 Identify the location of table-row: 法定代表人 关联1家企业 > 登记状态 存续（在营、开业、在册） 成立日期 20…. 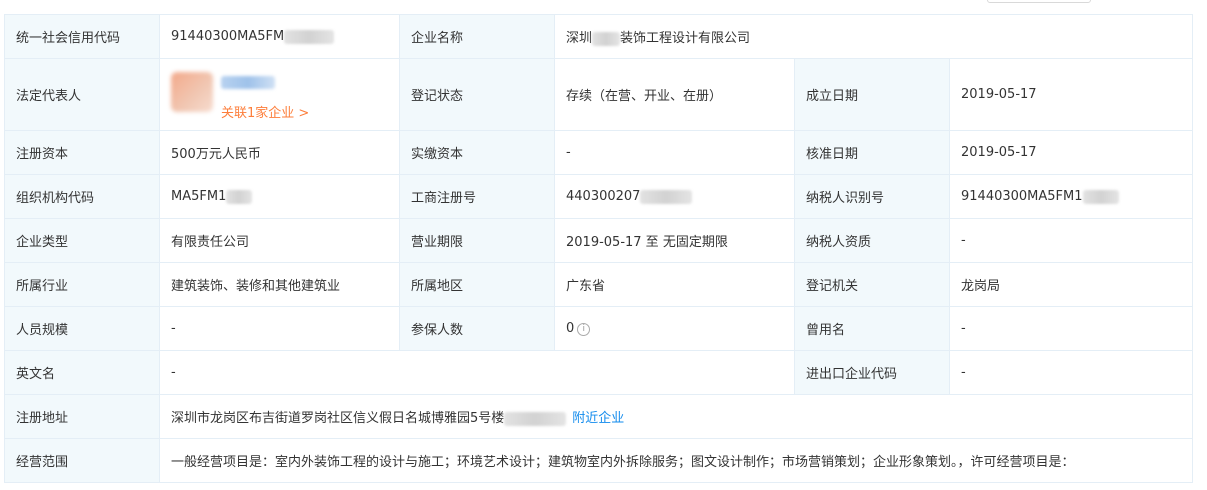
(598, 94).